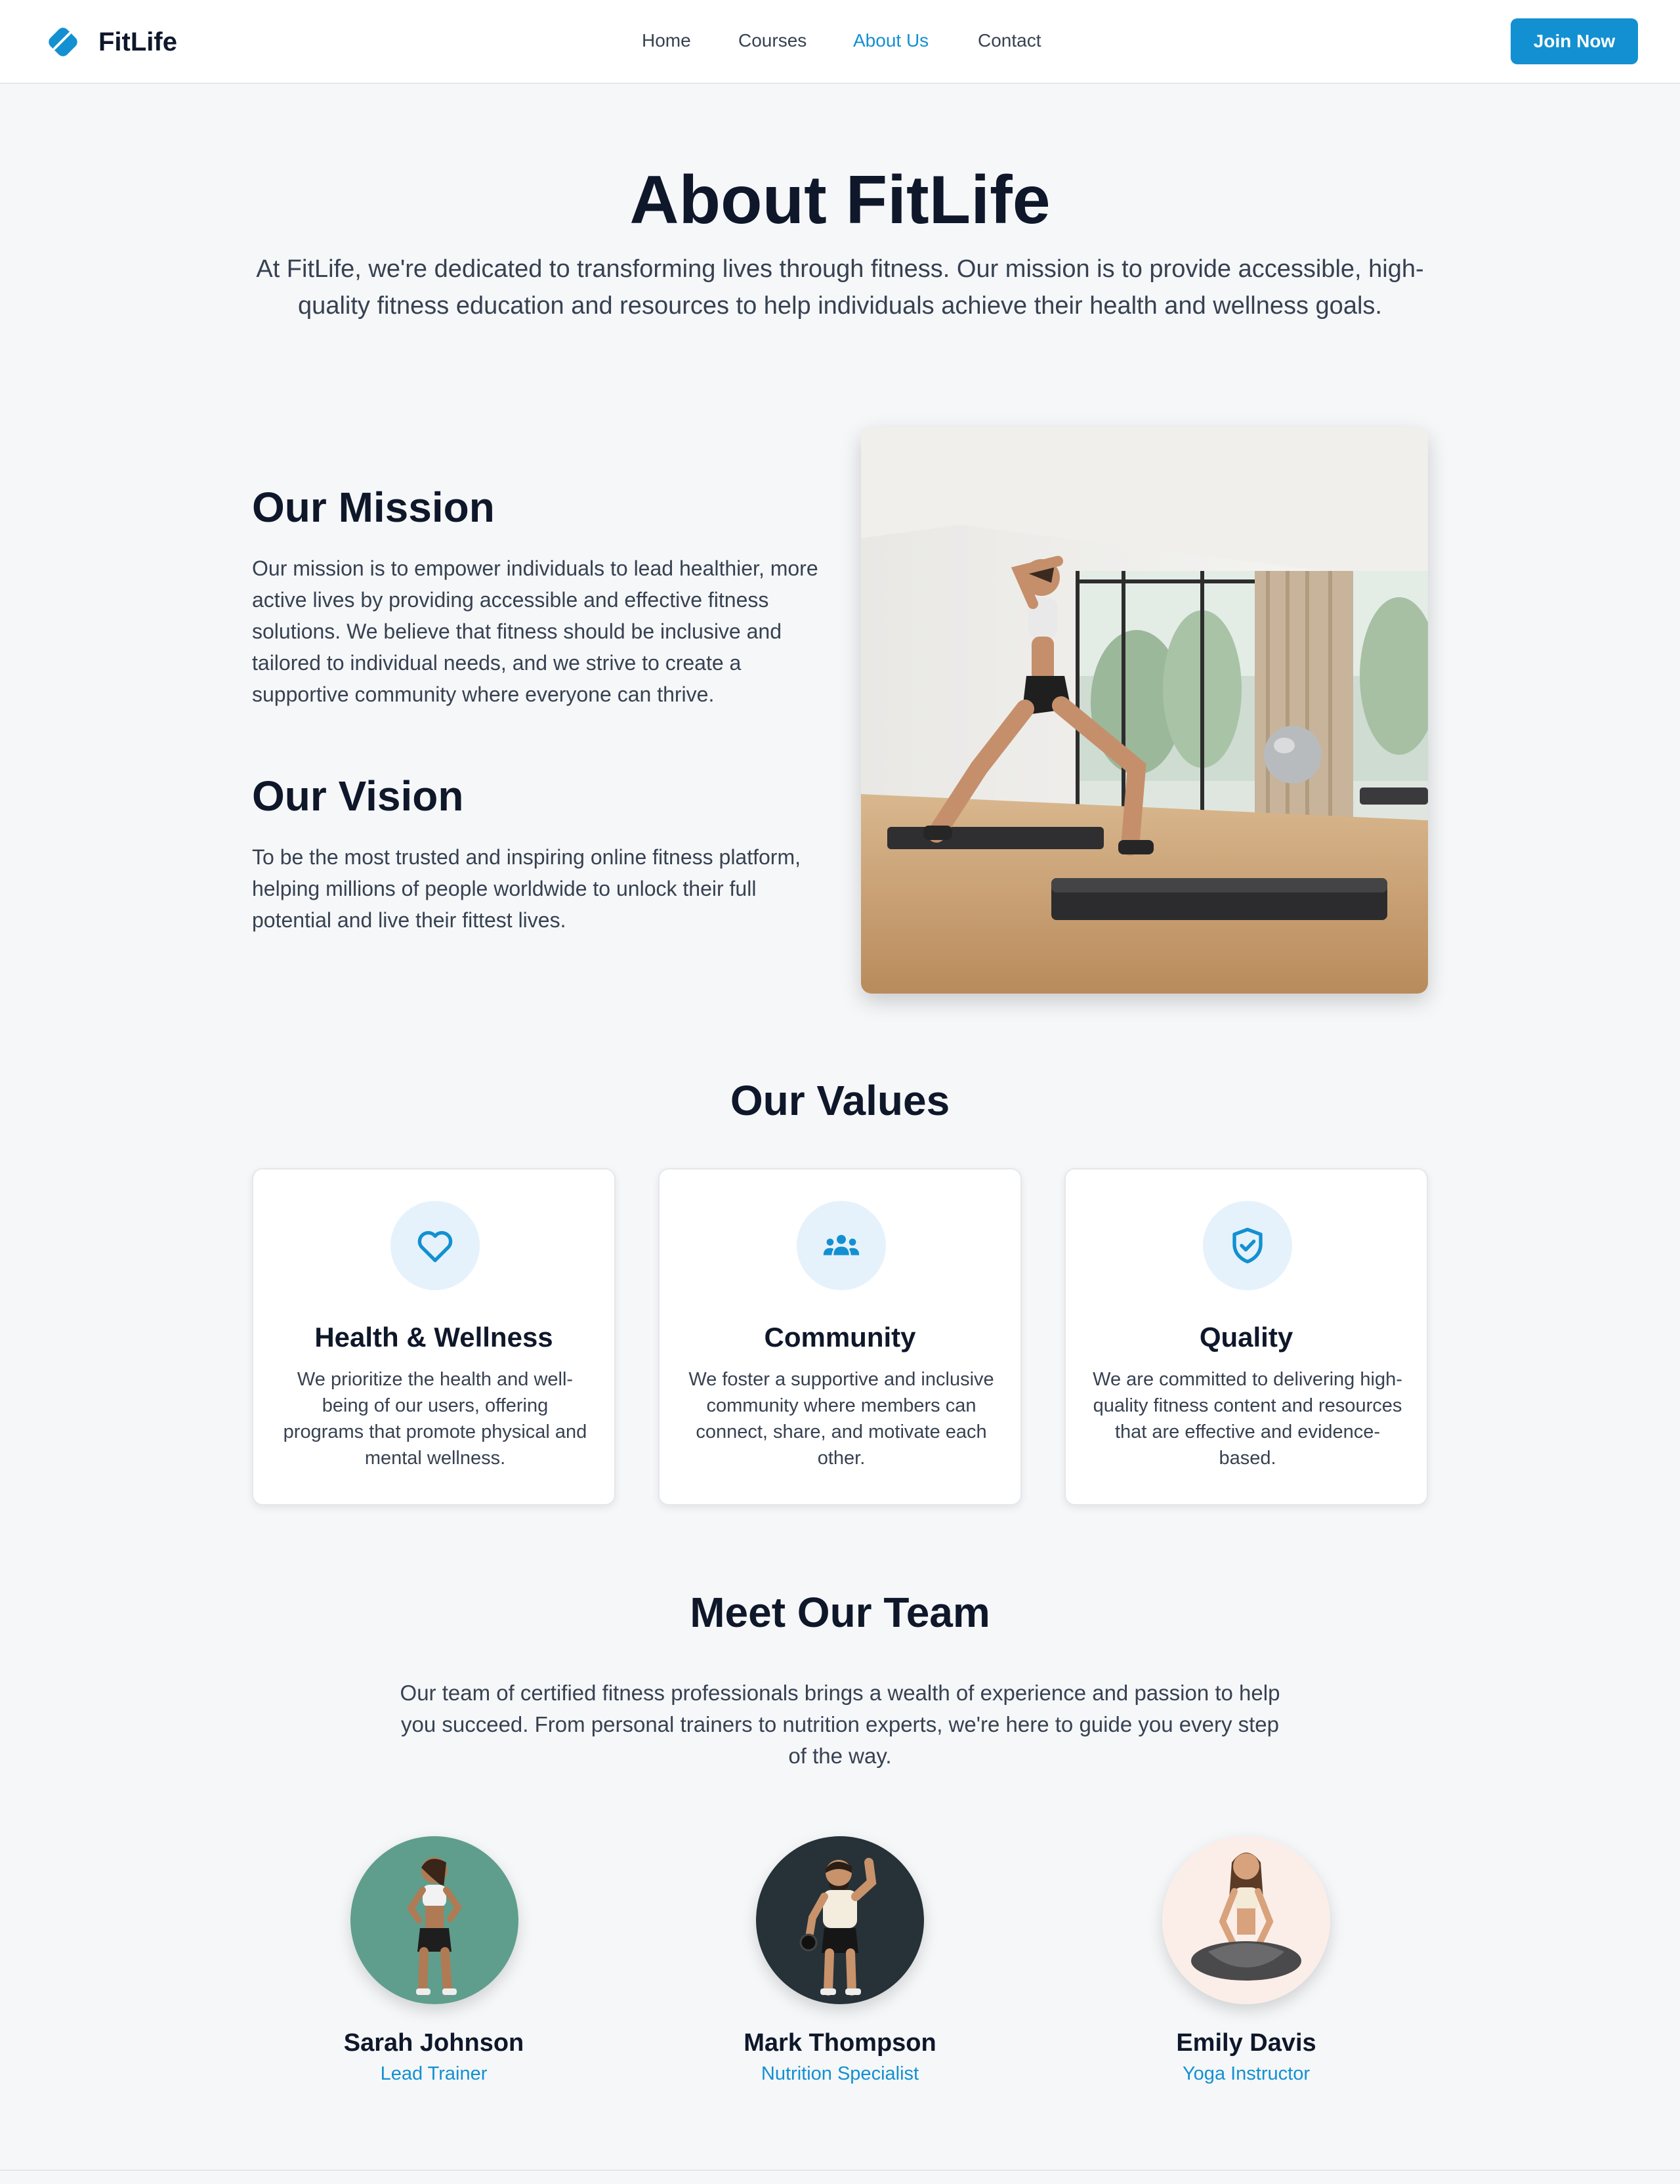  I want to click on value-title: Community, so click(840, 1337).